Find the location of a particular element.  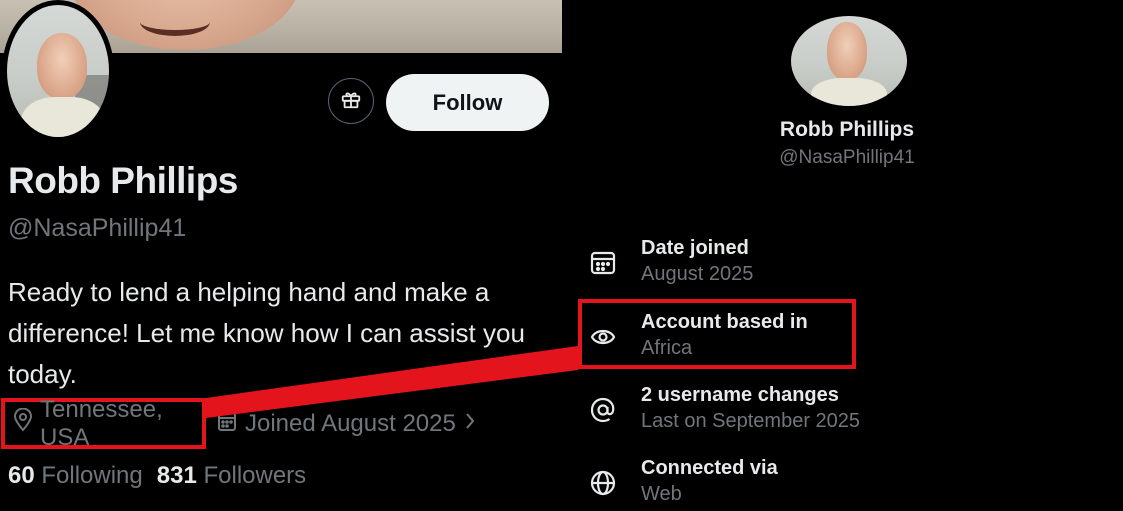

account-based-highlight is located at coordinates (717, 334).